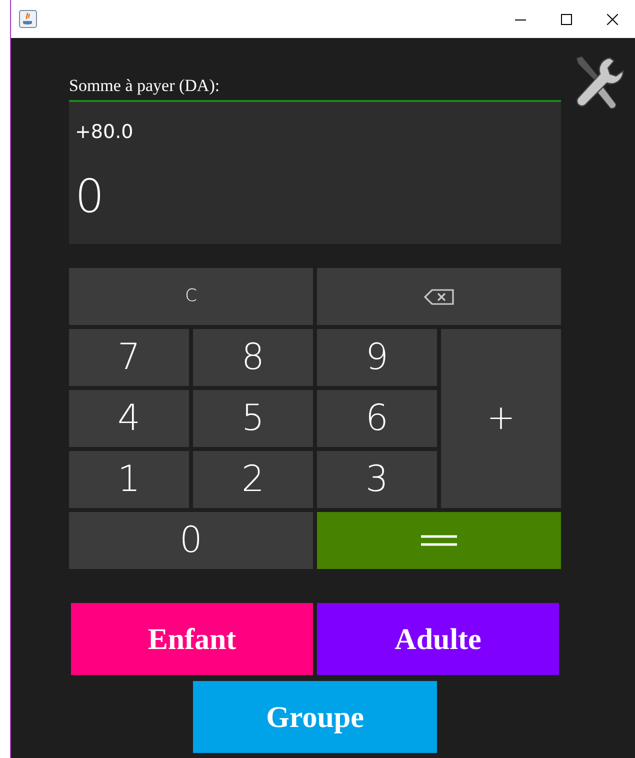 The height and width of the screenshot is (758, 635). I want to click on backspace-icon, so click(439, 296).